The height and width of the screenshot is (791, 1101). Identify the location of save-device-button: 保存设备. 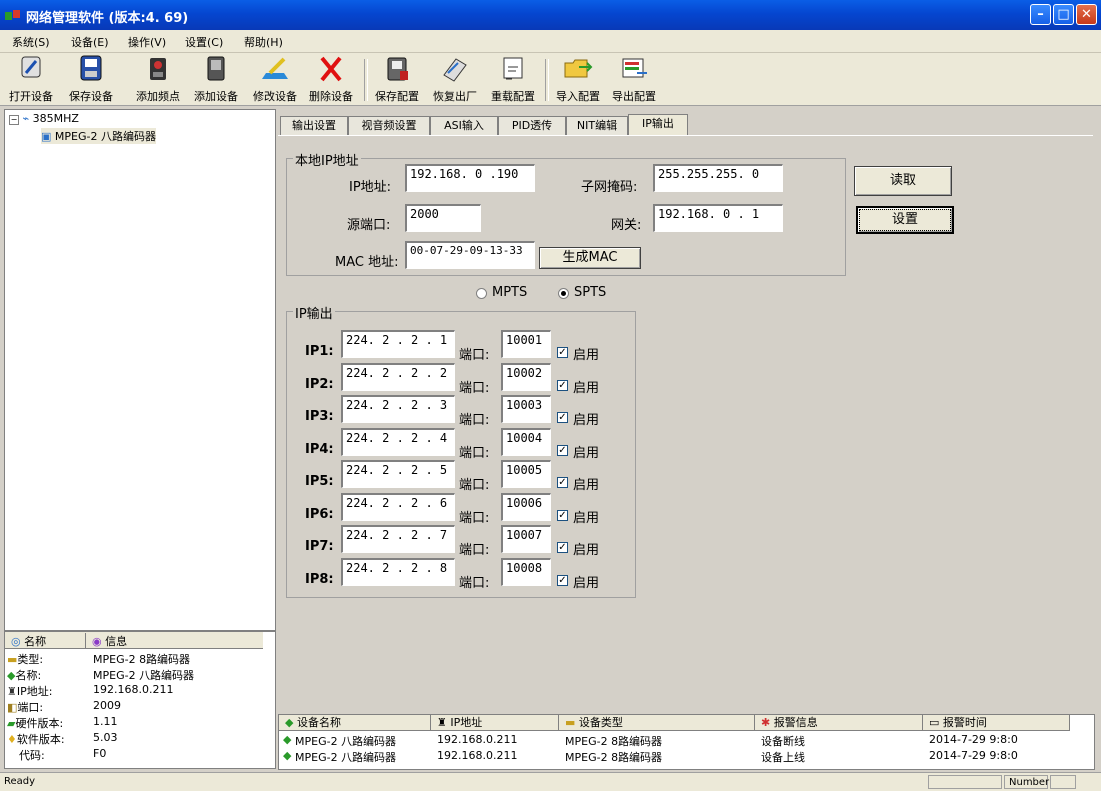
(91, 79).